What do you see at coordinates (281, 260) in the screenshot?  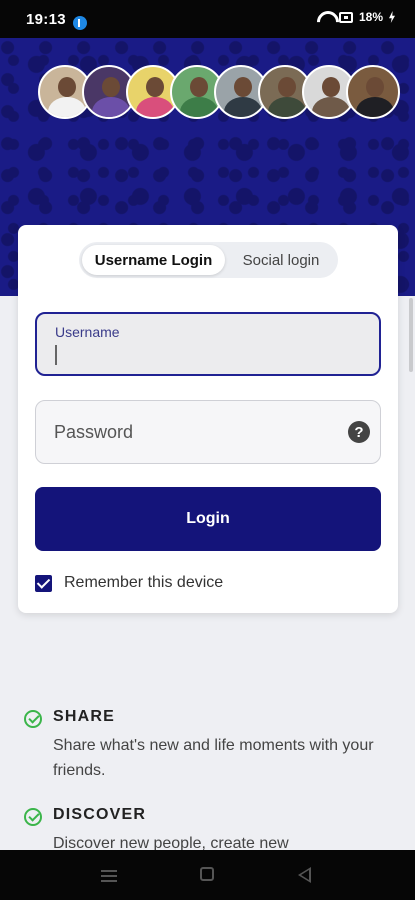 I see `tab-social-login: Social login` at bounding box center [281, 260].